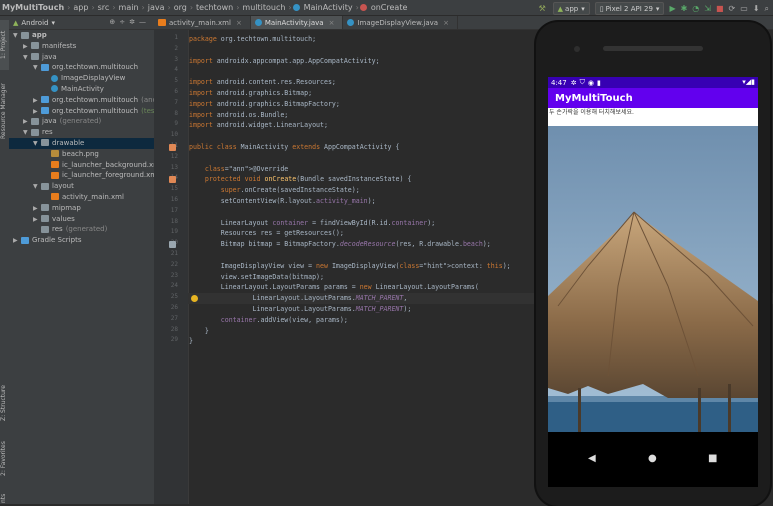  I want to click on hide-icon: —, so click(144, 22).